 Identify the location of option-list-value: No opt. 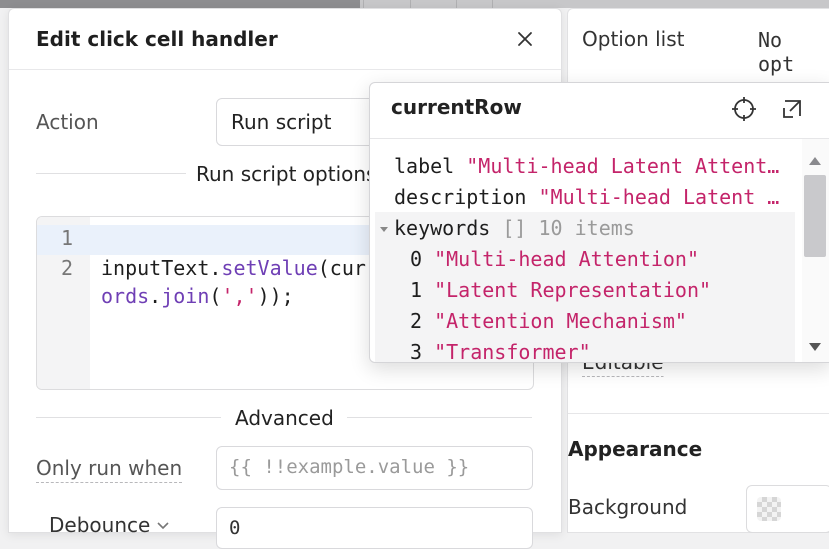
(793, 52).